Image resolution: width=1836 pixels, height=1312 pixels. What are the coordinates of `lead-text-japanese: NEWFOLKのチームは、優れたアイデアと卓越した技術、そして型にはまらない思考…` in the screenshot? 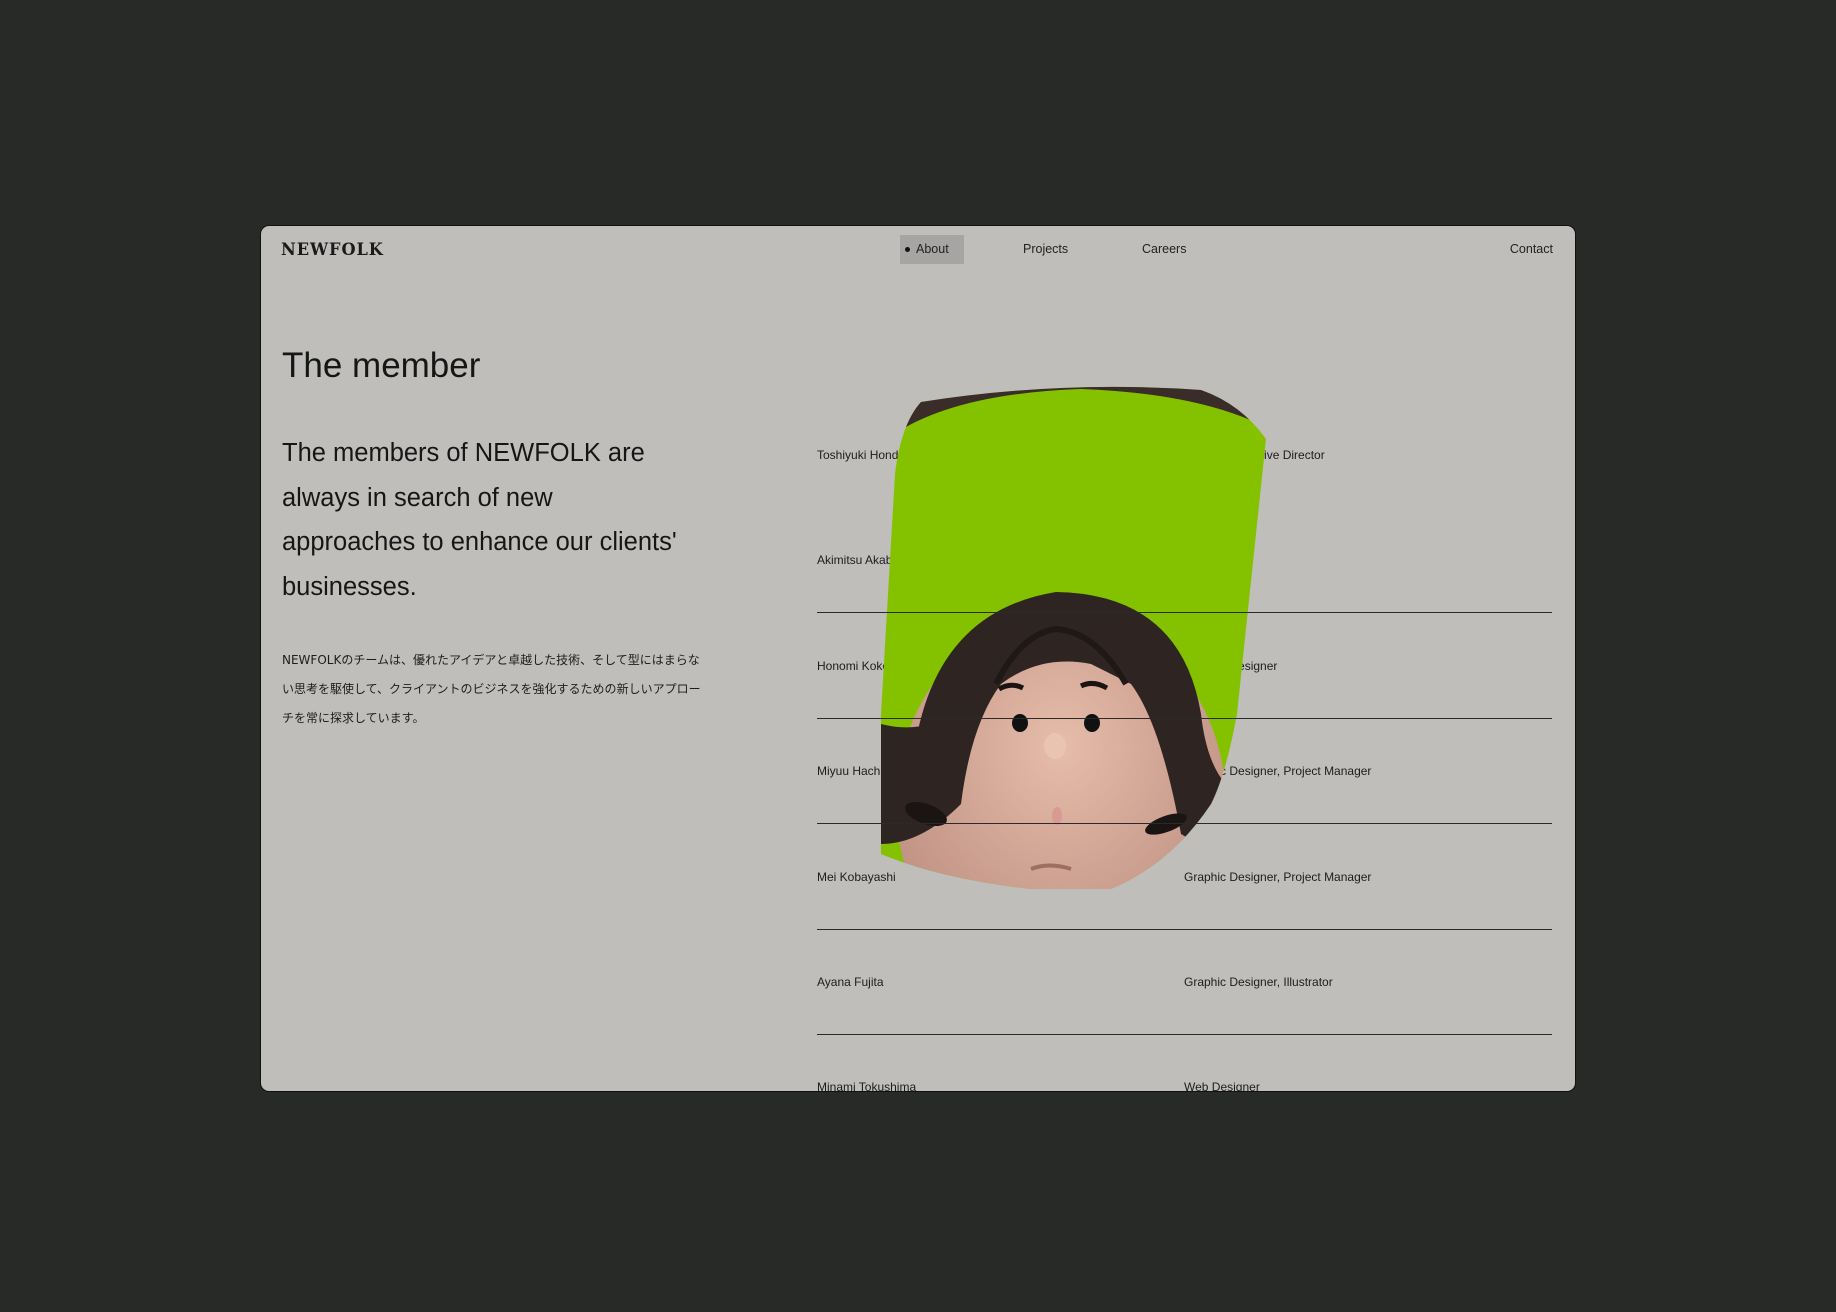 It's located at (491, 689).